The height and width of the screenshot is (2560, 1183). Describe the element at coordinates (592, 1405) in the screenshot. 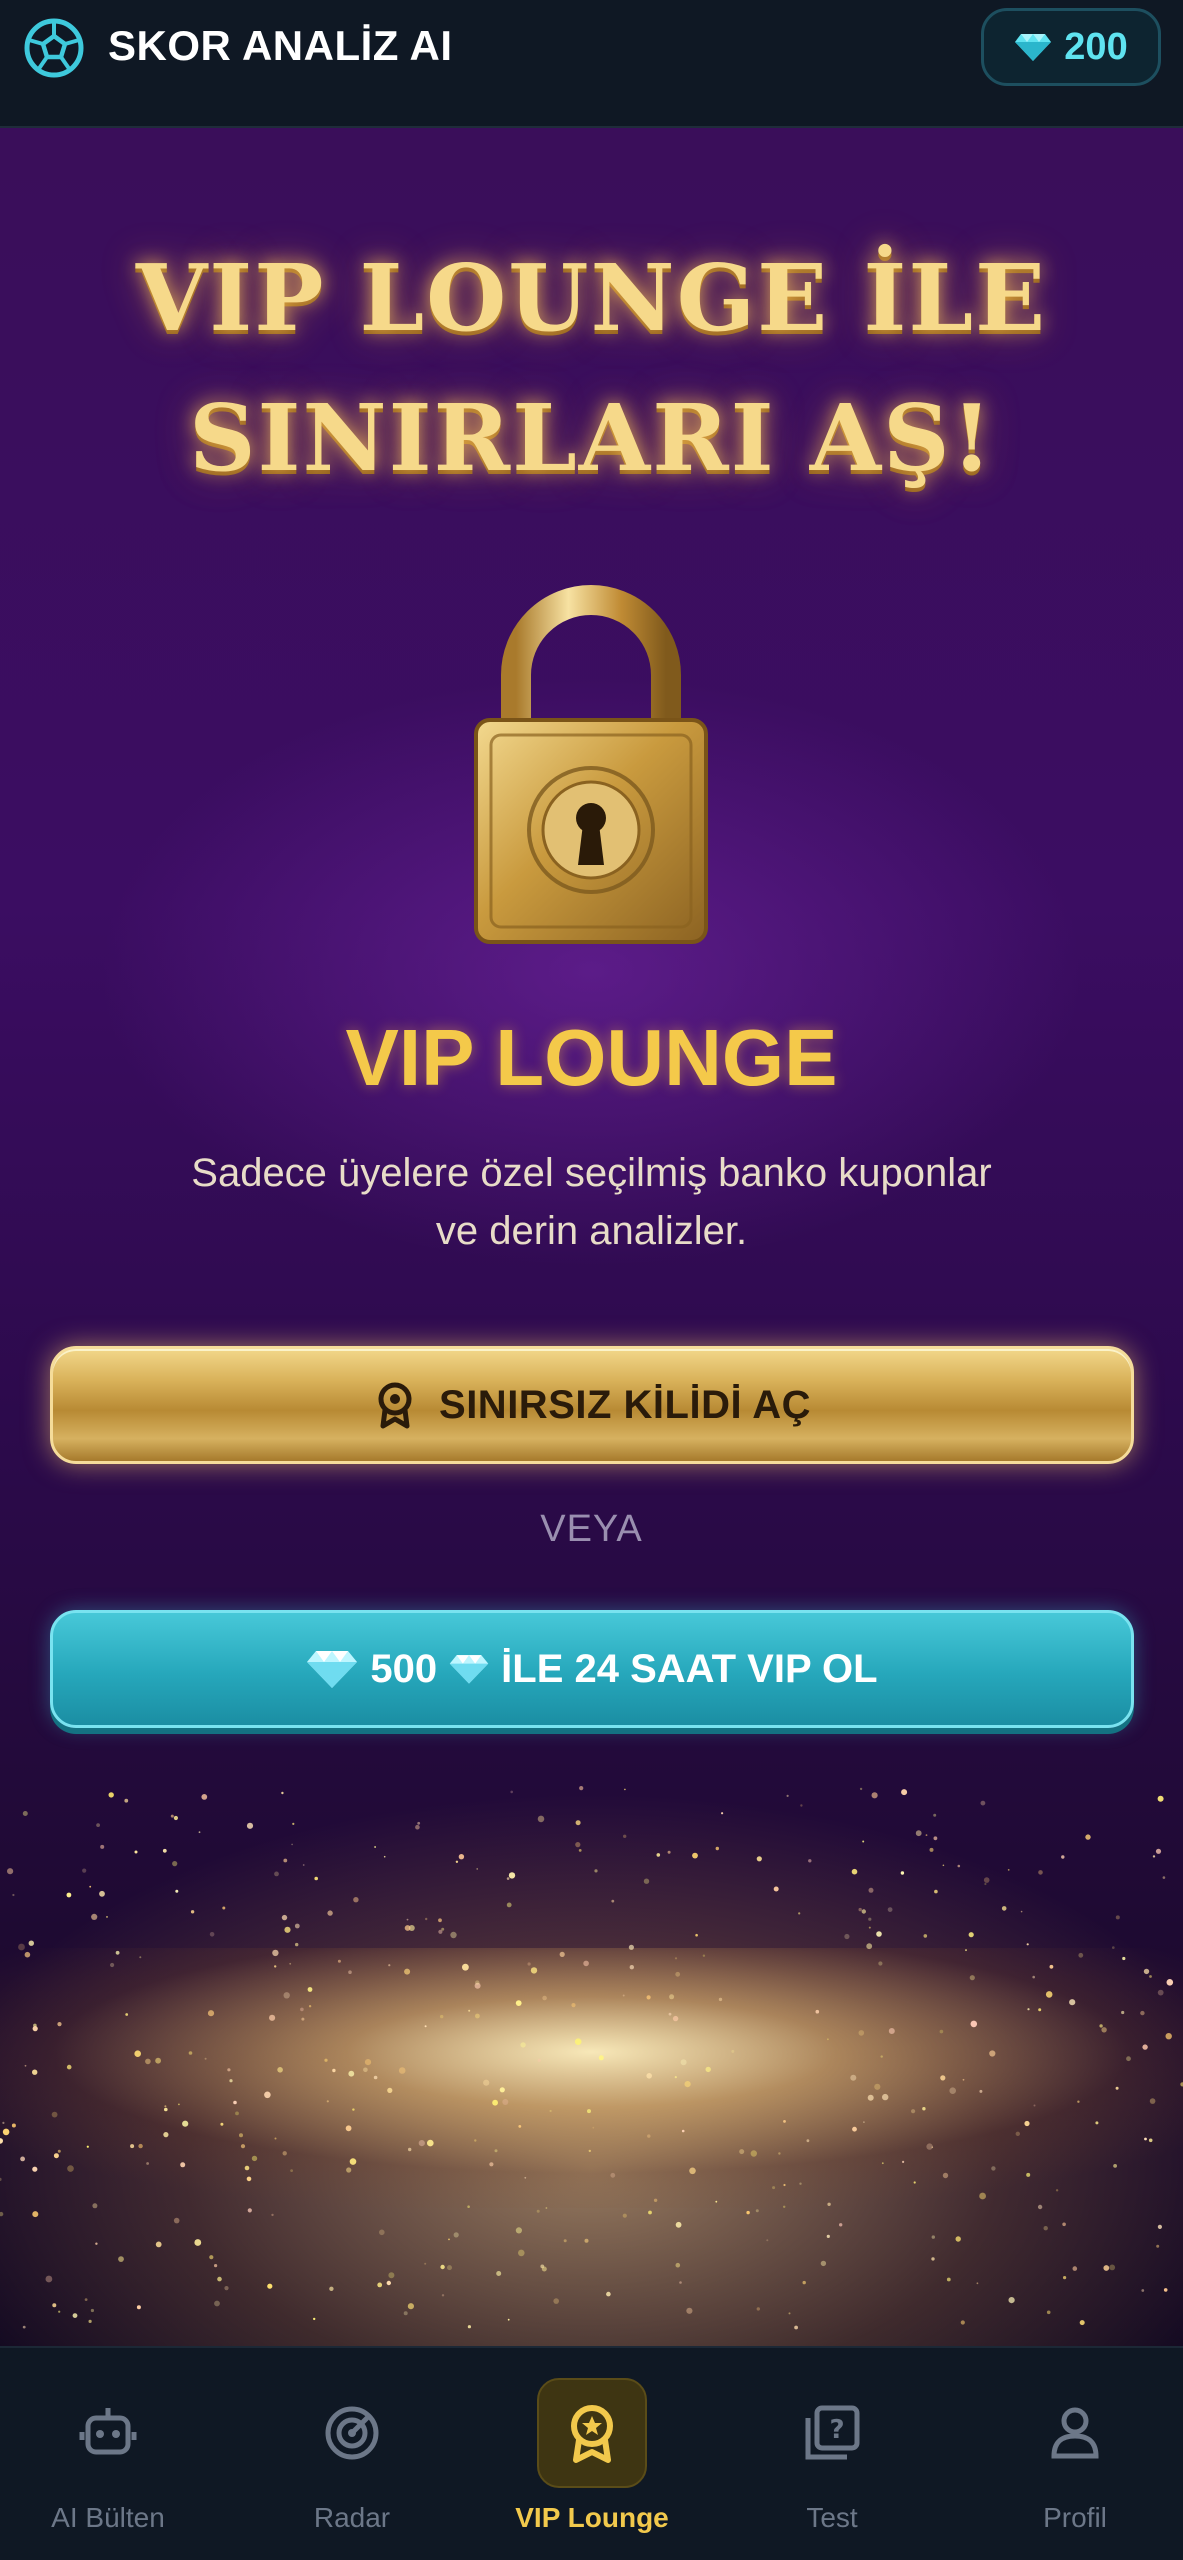

I see `unlimited-unlock-button: SINIRSIZ KİLİDİ AÇ` at that location.